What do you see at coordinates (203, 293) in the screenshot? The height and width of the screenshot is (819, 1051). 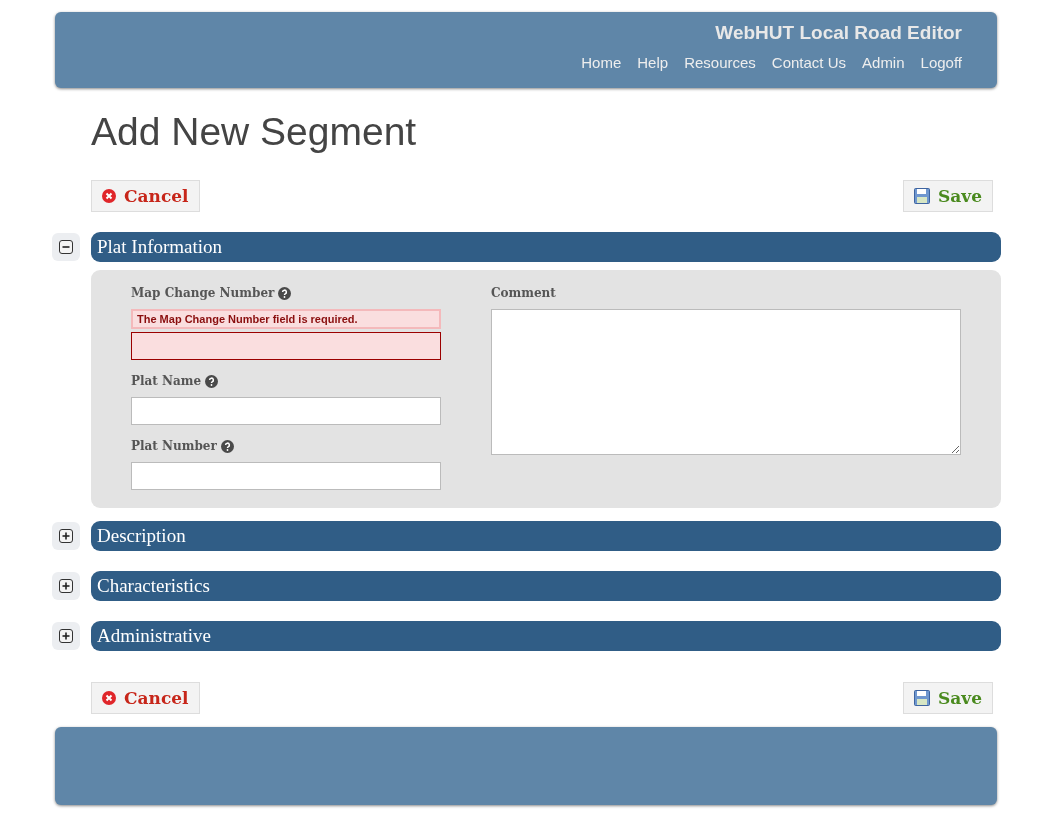 I see `field-label: Map Change Number` at bounding box center [203, 293].